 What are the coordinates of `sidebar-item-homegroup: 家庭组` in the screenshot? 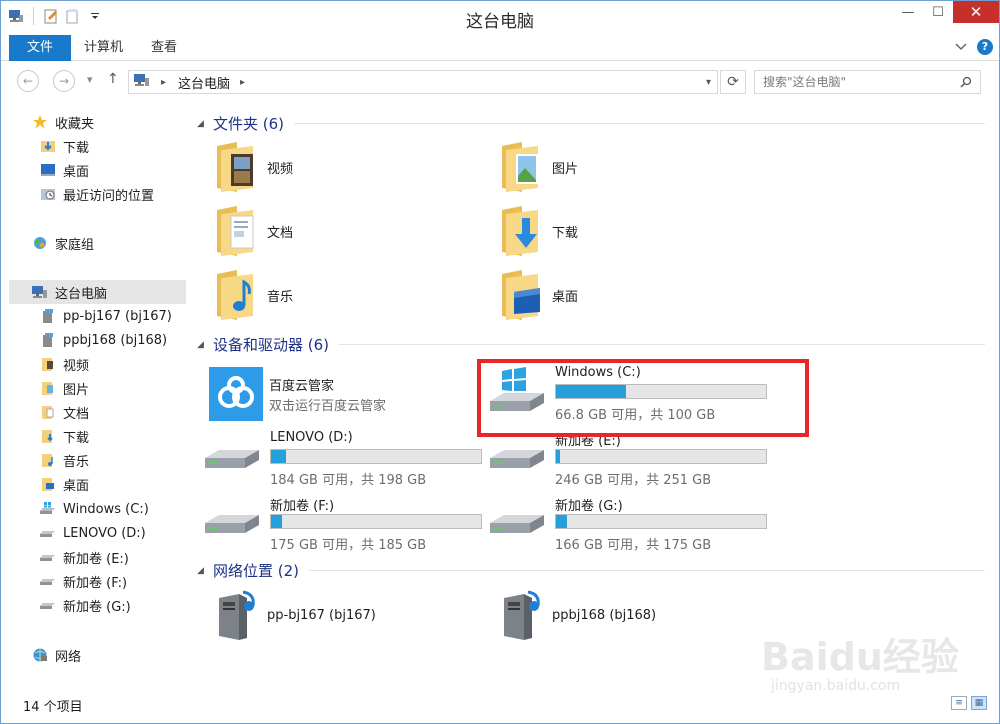 It's located at (97, 243).